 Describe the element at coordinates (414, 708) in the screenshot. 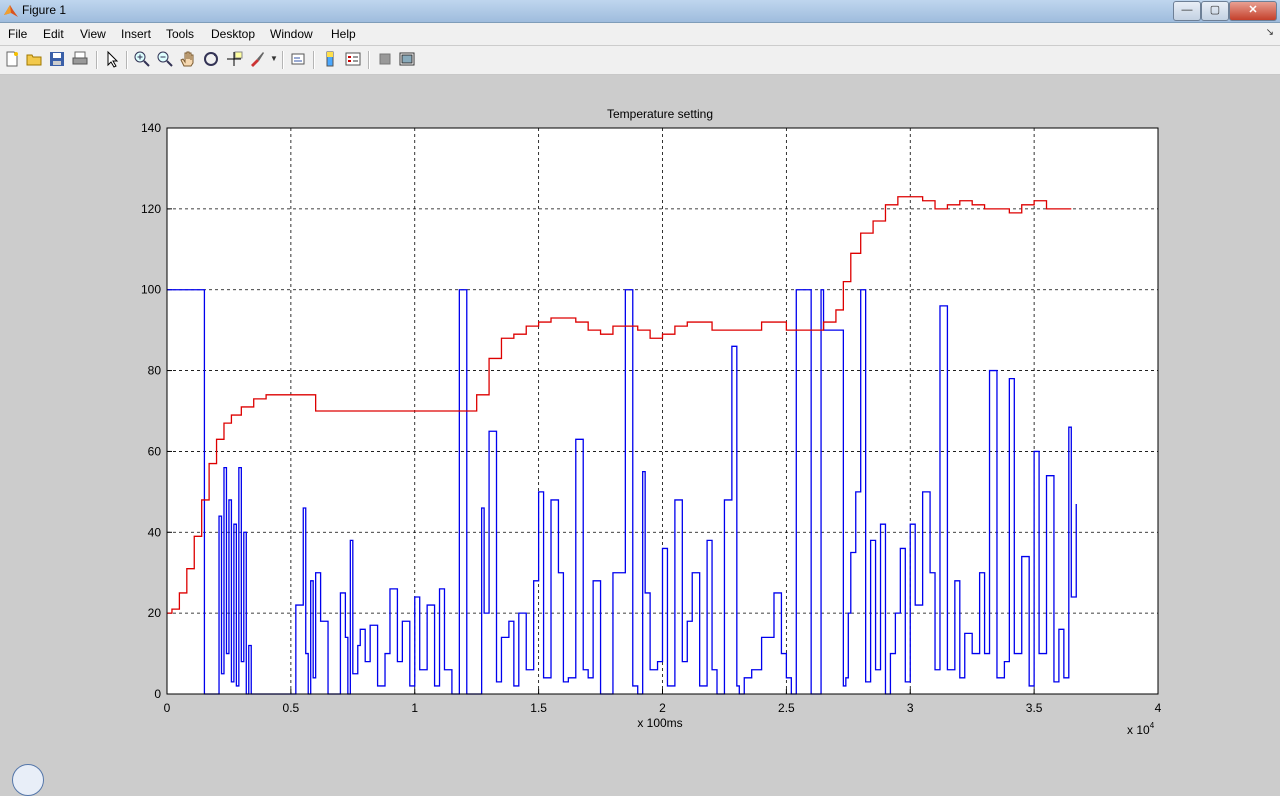

I see `x-tick-label: 1` at that location.